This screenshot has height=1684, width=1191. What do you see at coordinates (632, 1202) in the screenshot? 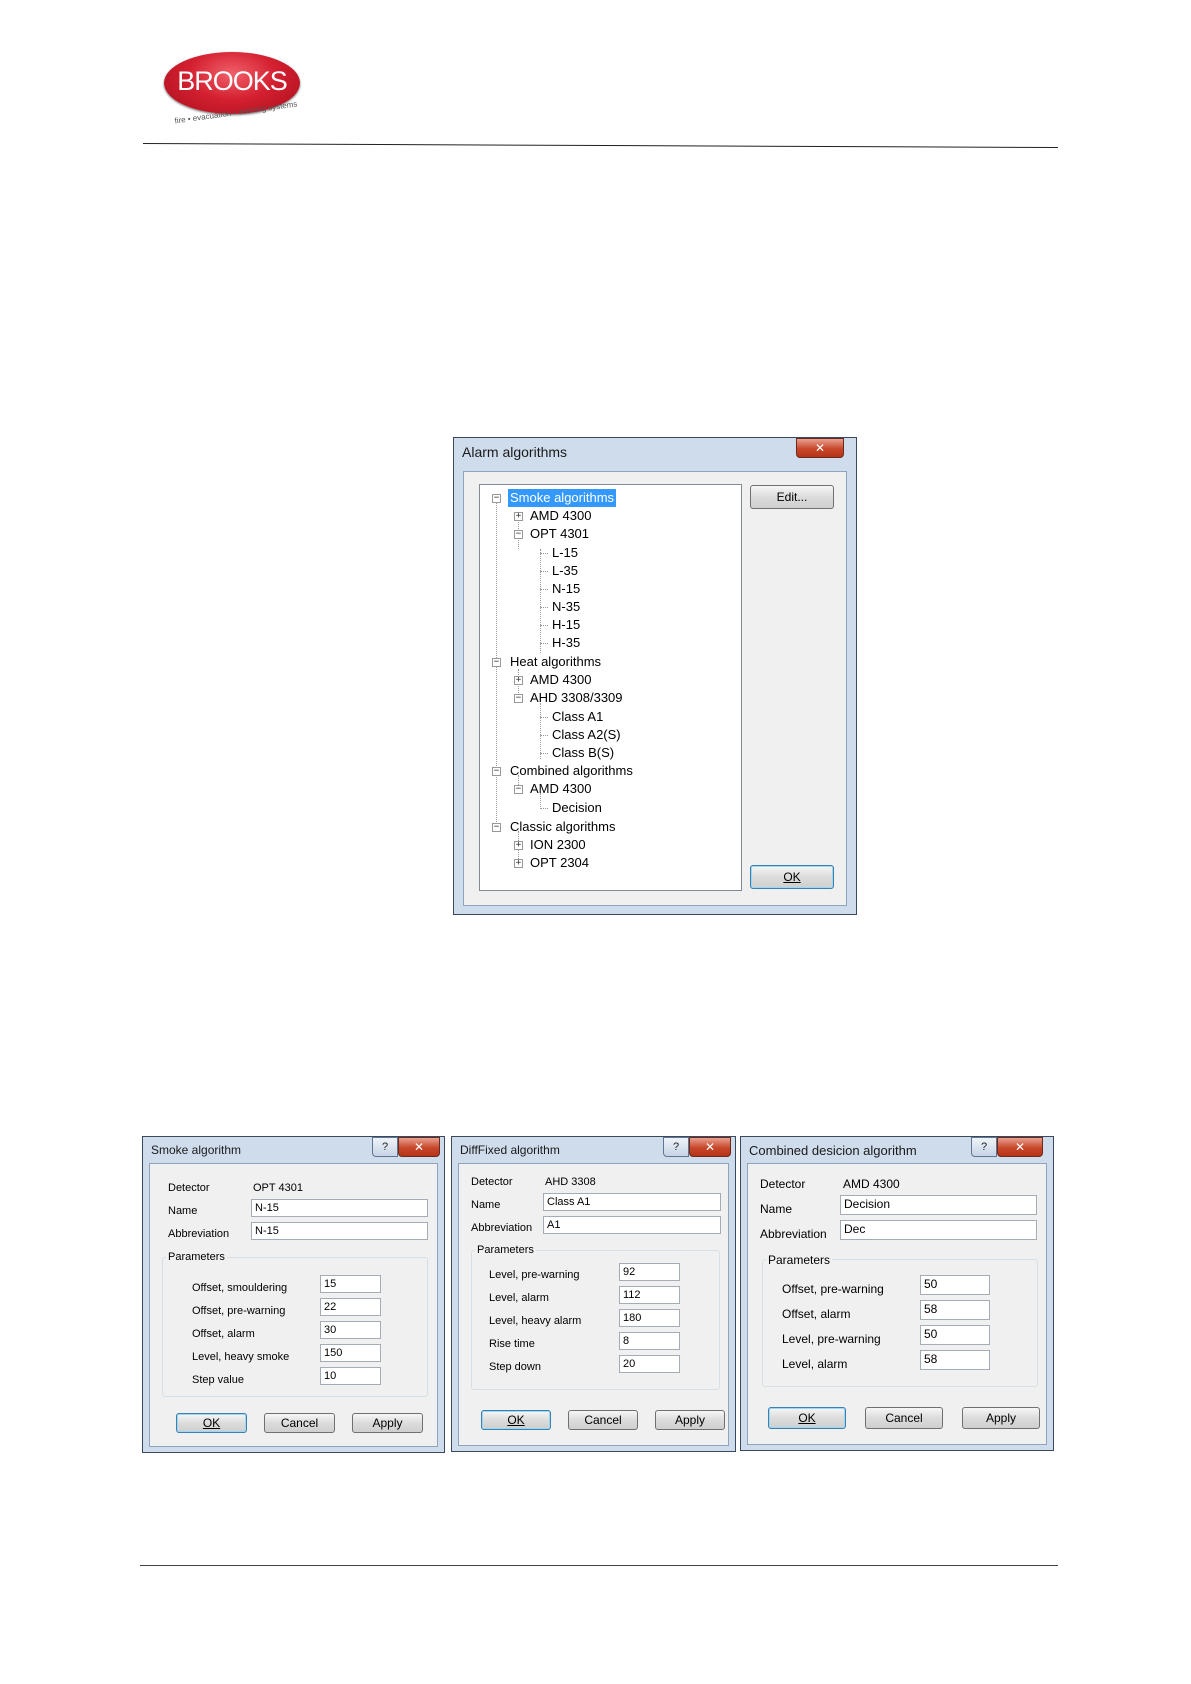
I see `name-input: Class A1` at bounding box center [632, 1202].